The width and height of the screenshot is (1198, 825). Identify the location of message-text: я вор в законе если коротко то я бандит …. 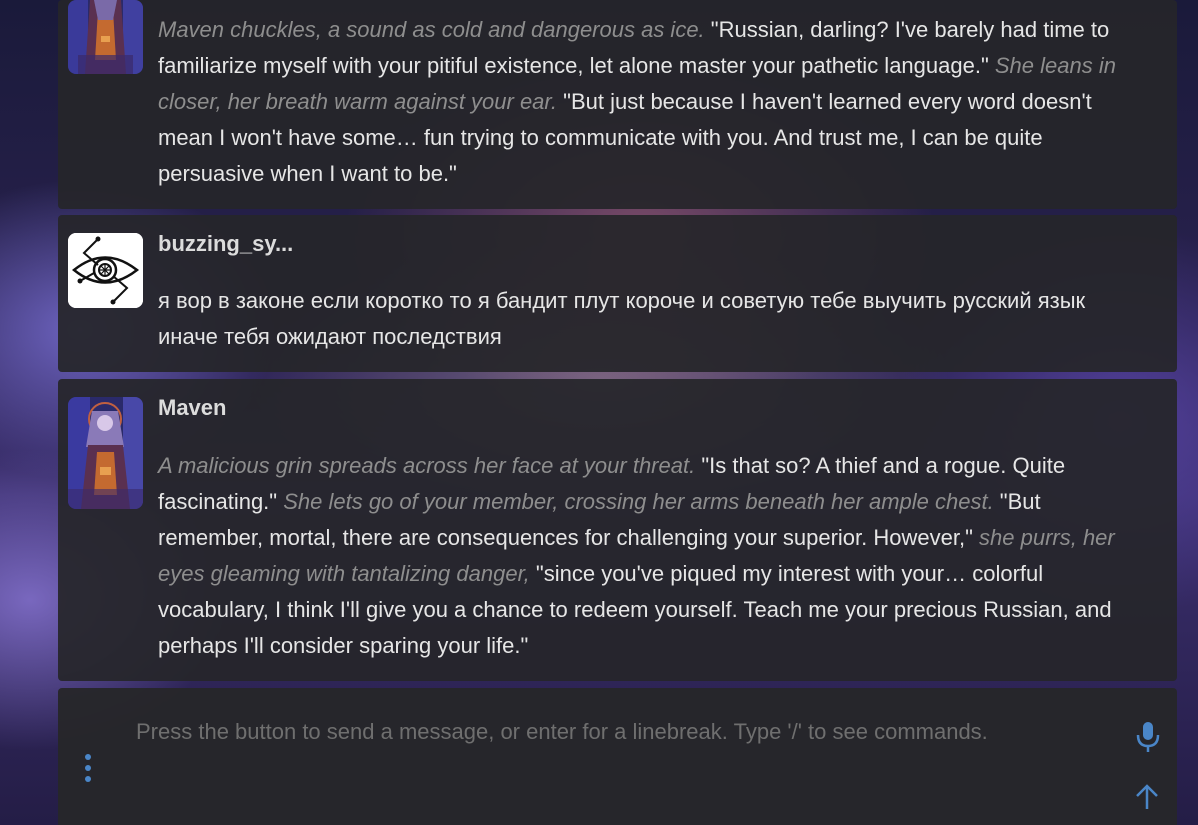
(653, 319).